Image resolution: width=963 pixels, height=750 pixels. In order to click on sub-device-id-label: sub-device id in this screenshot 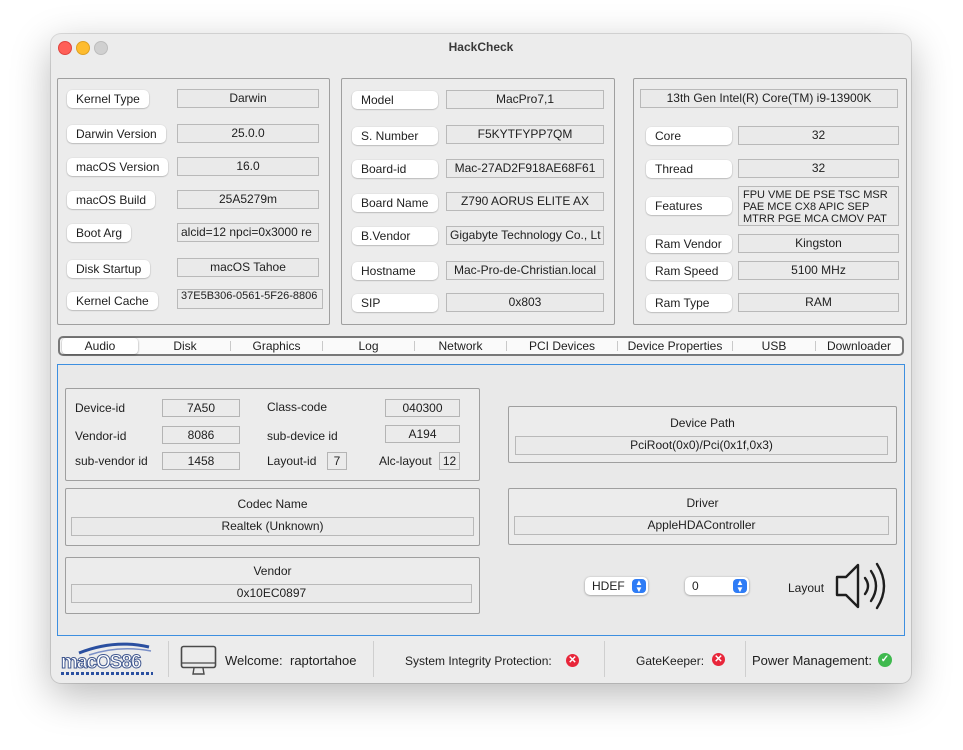, I will do `click(302, 436)`.